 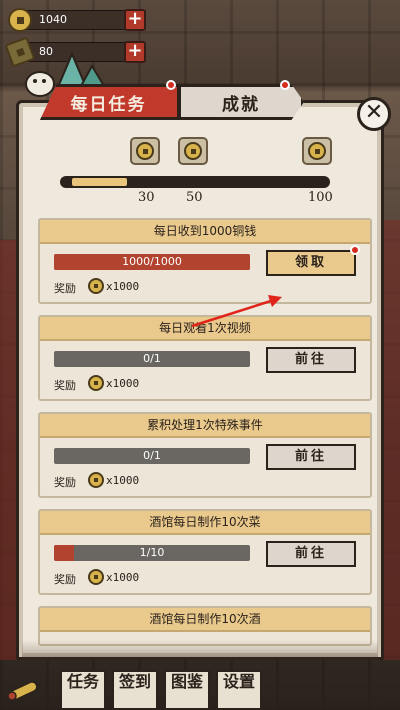 I want to click on task-progress-text: 1000/1000, so click(x=152, y=261).